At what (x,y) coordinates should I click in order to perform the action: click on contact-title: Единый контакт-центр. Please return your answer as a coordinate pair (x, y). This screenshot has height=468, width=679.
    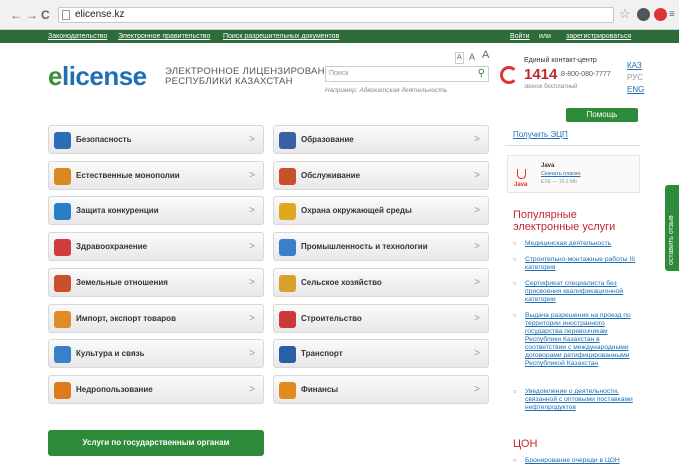
    Looking at the image, I should click on (560, 60).